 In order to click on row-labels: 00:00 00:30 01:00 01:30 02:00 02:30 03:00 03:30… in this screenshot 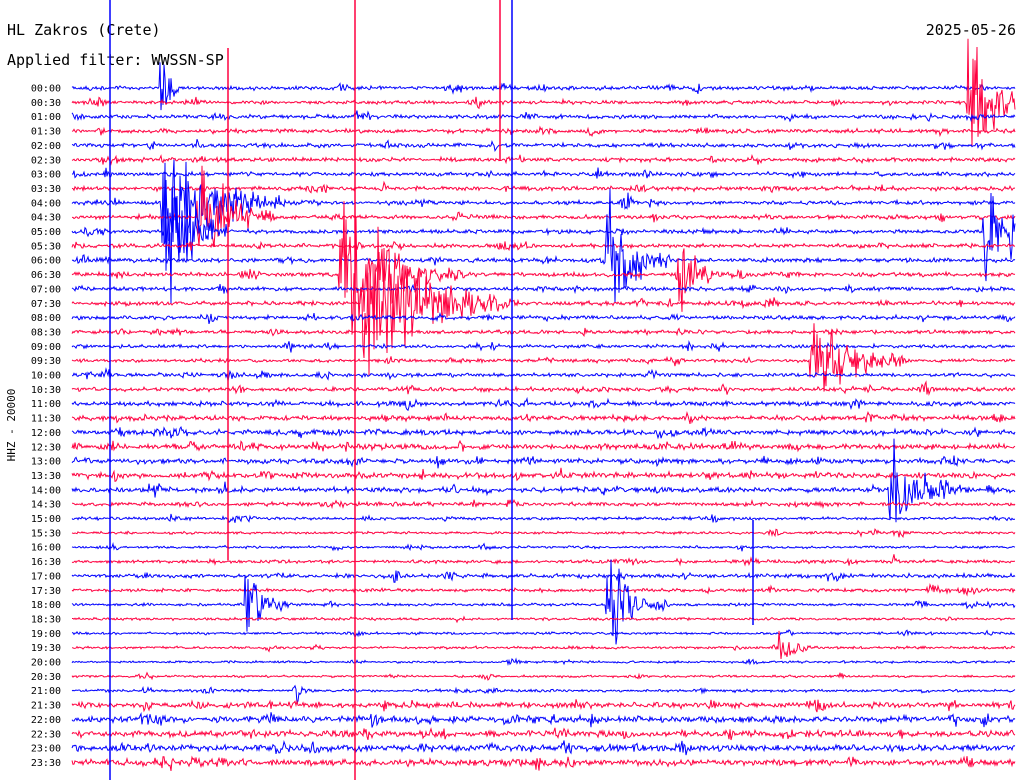, I will do `click(46, 426)`.